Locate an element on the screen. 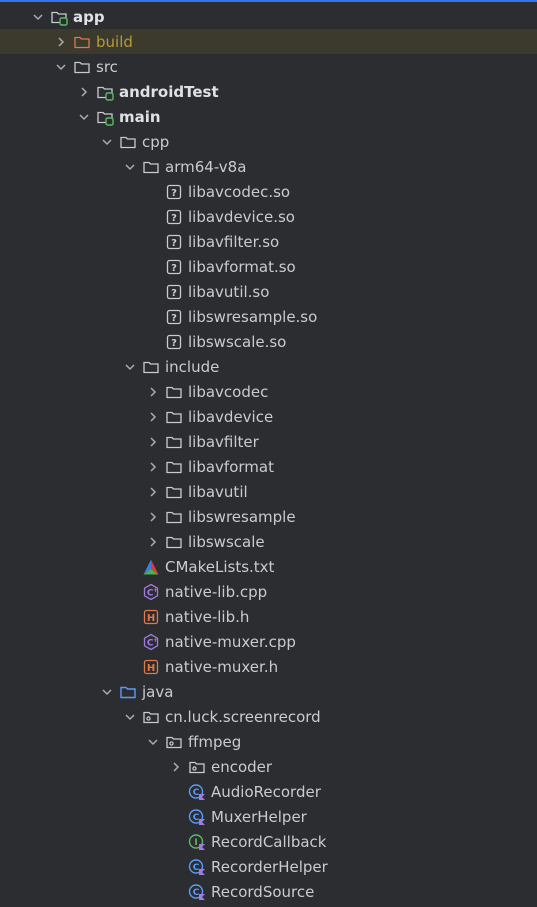 This screenshot has height=907, width=537. tree-item-libswresample: libswresample is located at coordinates (268, 516).